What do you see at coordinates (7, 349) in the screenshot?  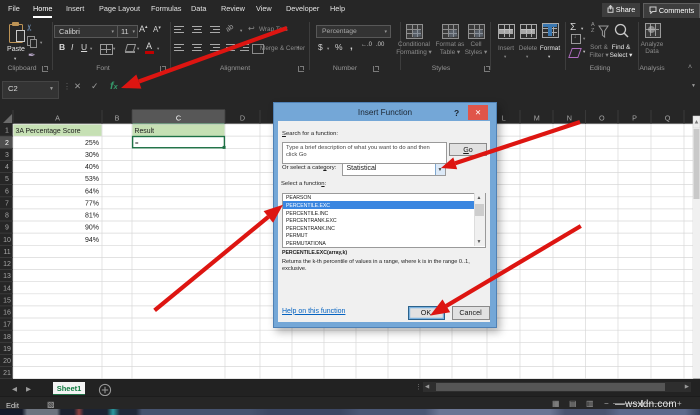 I see `svg-text: 19` at bounding box center [7, 349].